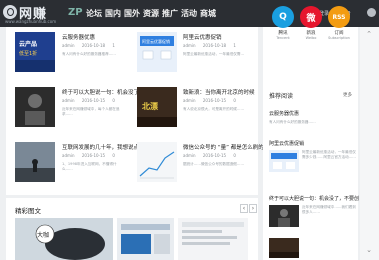 Image resolution: width=379 pixels, height=260 pixels. I want to click on follow-tencent: Q 腾讯 Tencent, so click(283, 23).